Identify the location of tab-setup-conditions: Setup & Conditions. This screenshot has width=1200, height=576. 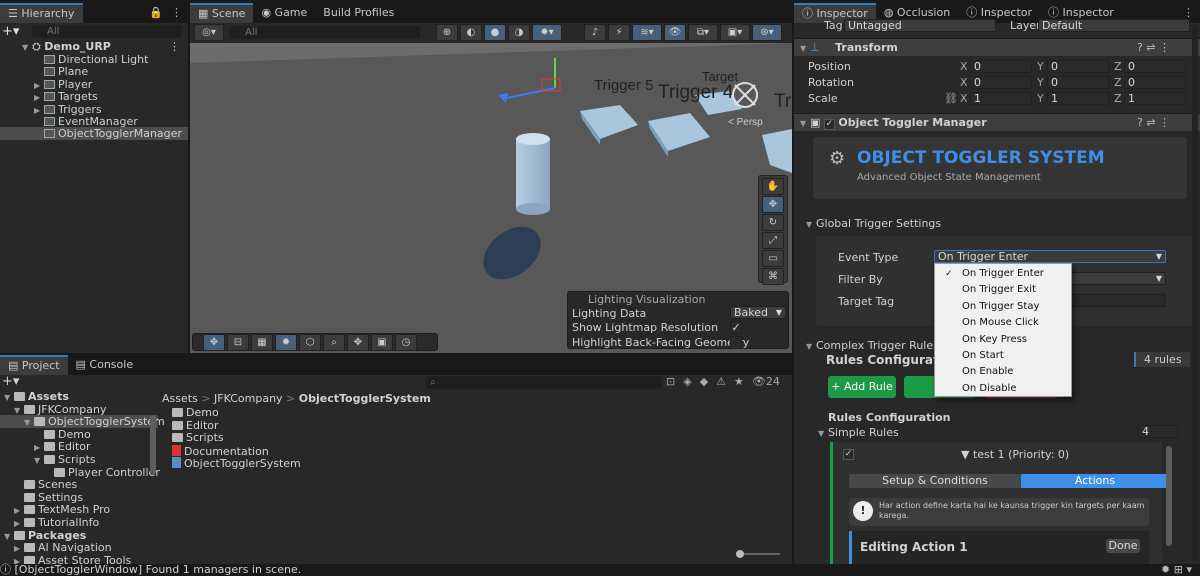
(935, 481).